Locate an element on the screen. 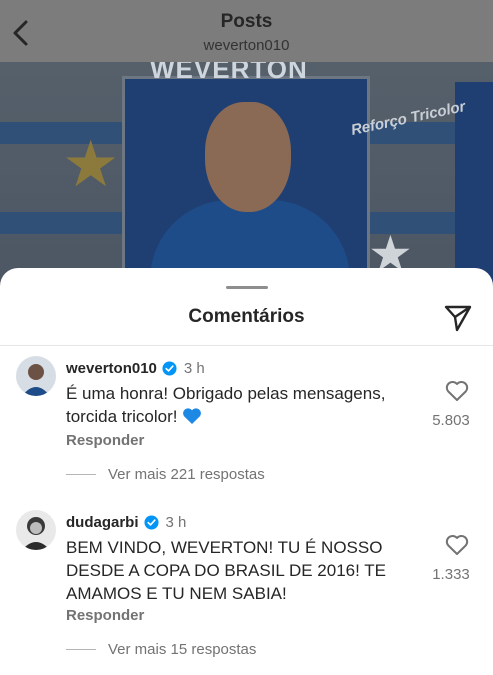  page-username: weverton010 is located at coordinates (246, 45).